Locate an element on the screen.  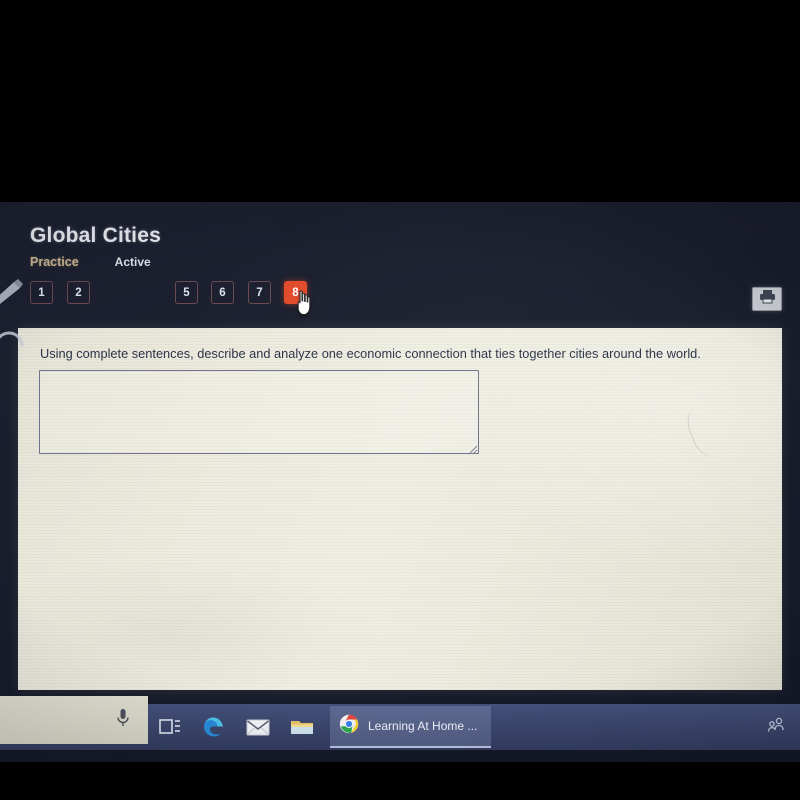
app-window-left-sliver is located at coordinates (74, 720).